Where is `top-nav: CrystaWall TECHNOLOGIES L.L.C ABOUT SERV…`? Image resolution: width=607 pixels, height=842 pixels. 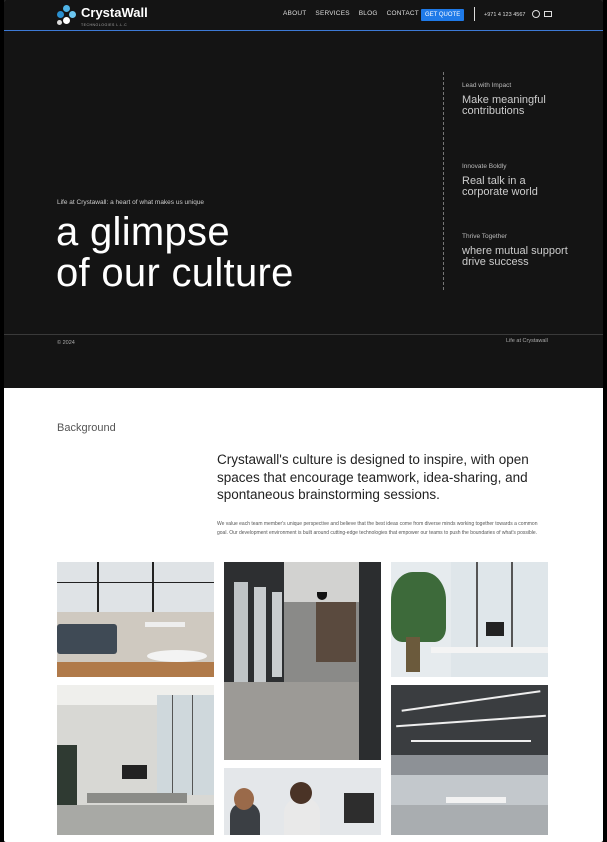 top-nav: CrystaWall TECHNOLOGIES L.L.C ABOUT SERV… is located at coordinates (303, 15).